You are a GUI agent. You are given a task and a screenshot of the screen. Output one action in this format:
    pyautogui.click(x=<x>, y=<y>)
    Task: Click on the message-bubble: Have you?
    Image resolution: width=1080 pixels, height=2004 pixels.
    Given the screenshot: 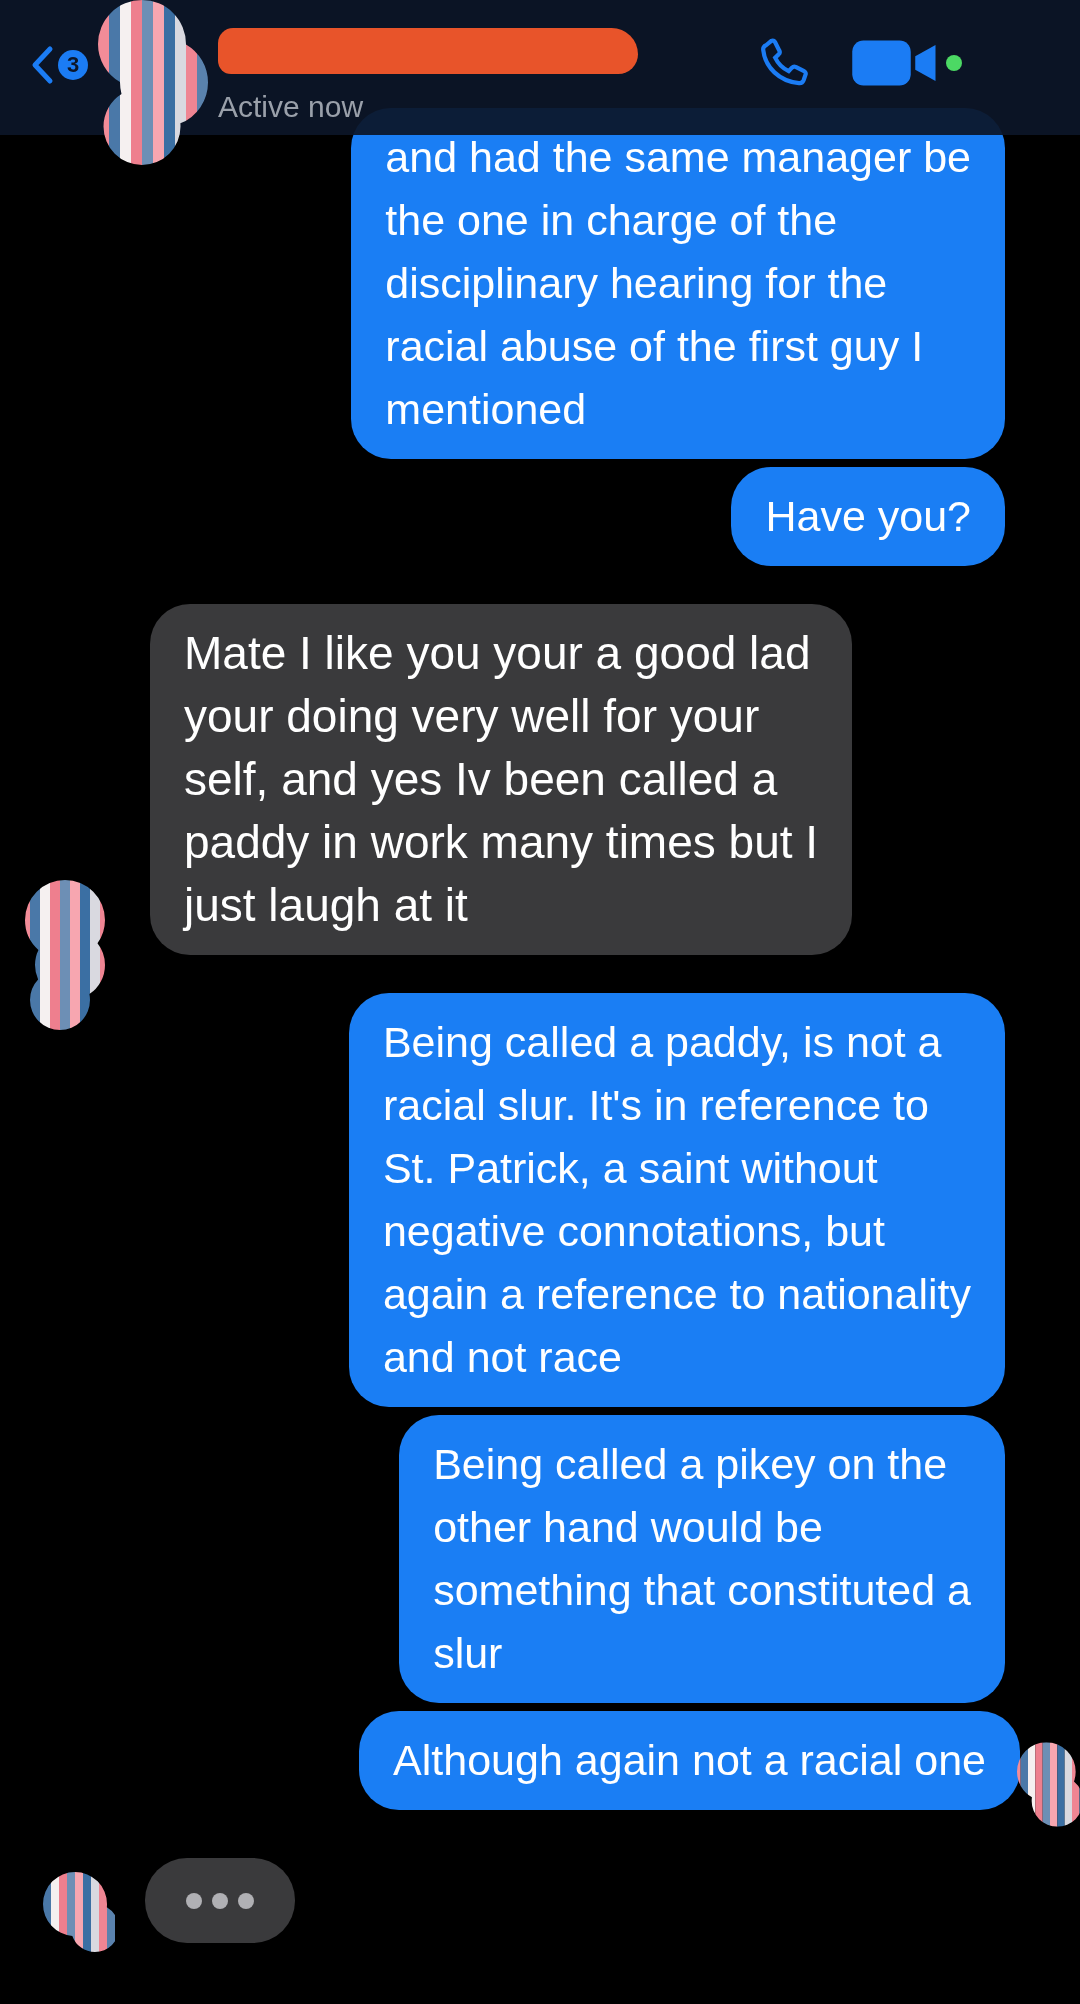 What is the action you would take?
    pyautogui.click(x=868, y=516)
    